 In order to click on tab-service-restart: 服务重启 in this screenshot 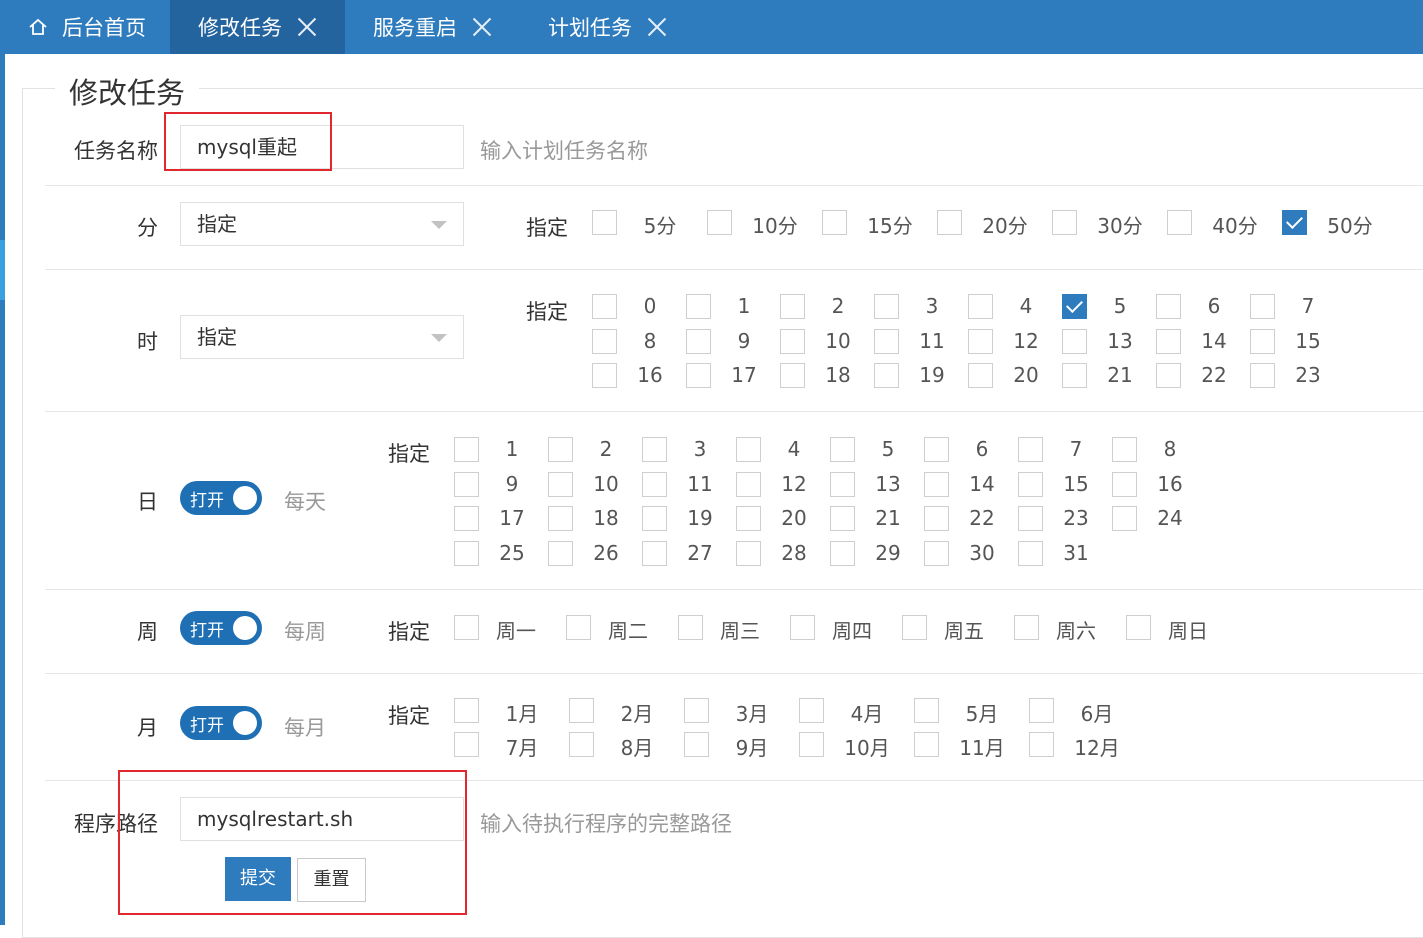, I will do `click(432, 27)`.